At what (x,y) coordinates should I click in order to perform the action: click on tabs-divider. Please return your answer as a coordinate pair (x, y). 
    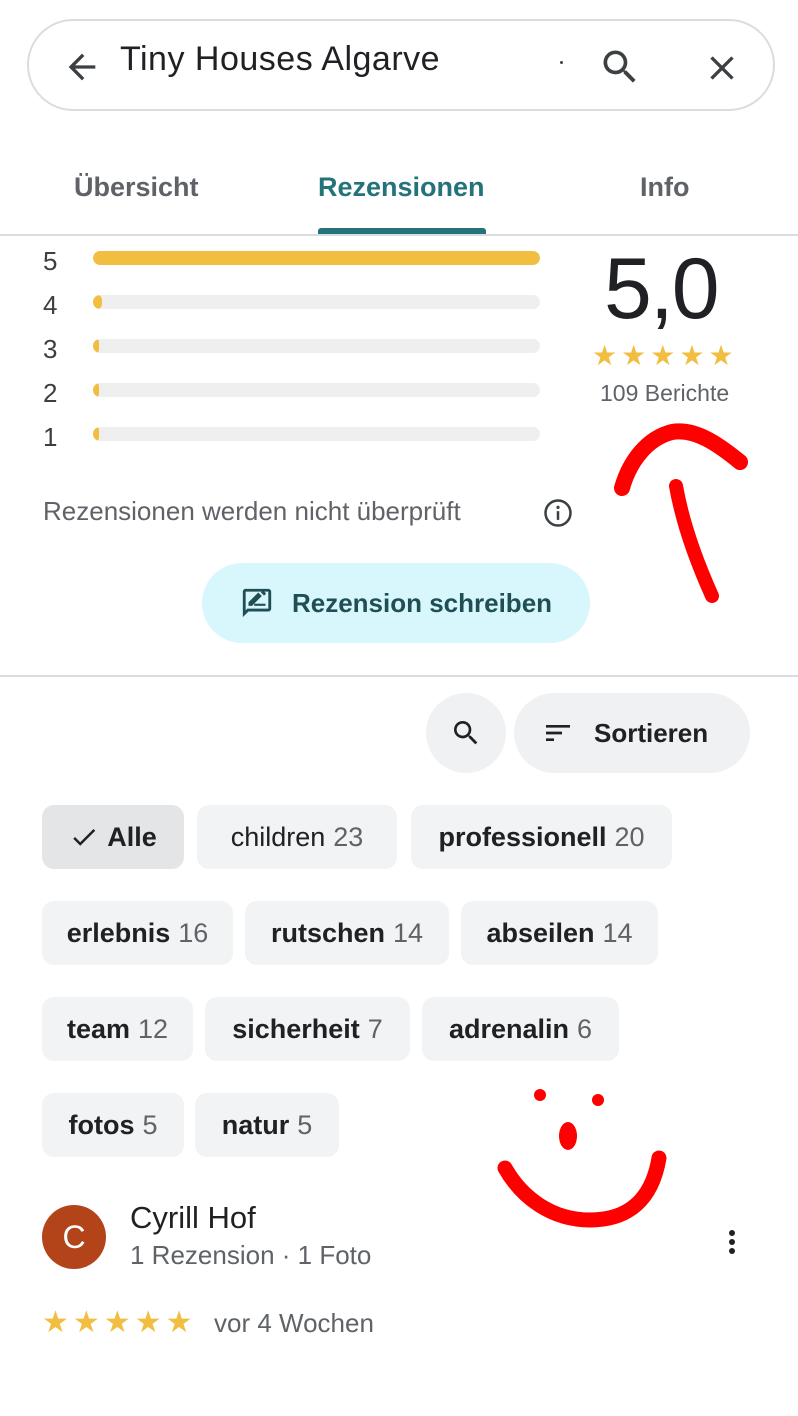
    Looking at the image, I should click on (399, 235).